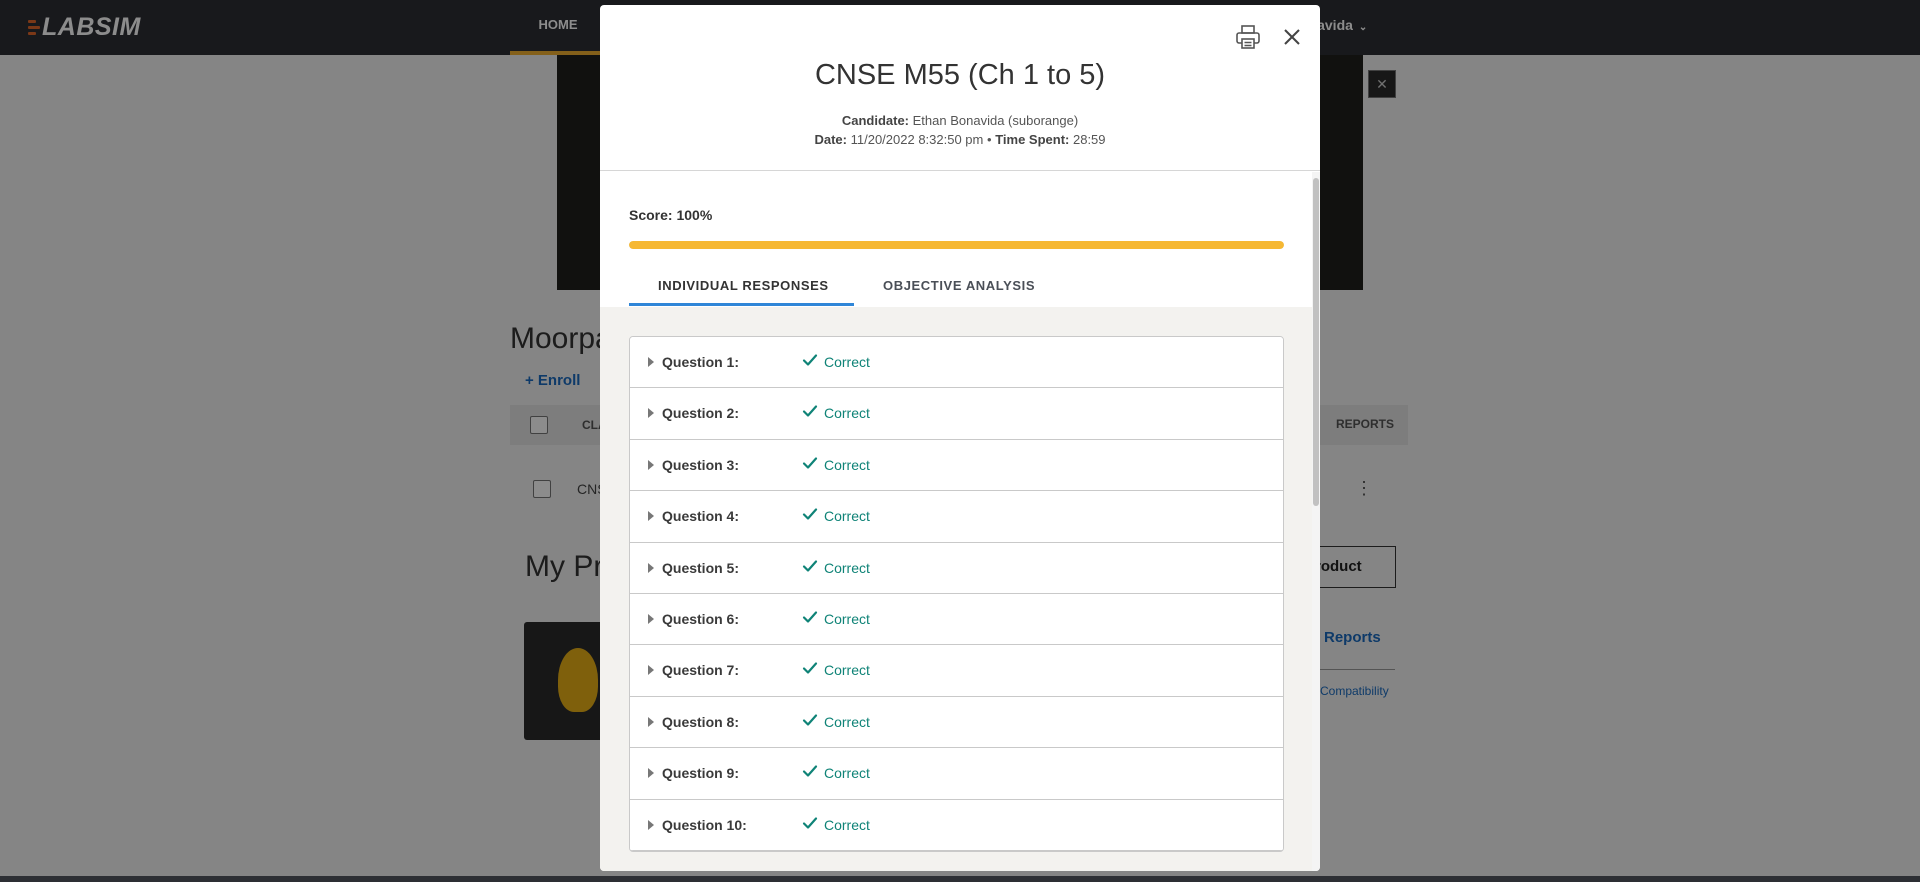 The image size is (1920, 882). Describe the element at coordinates (960, 75) in the screenshot. I see `exam-title: CNSE M55 (Ch 1 to 5)` at that location.